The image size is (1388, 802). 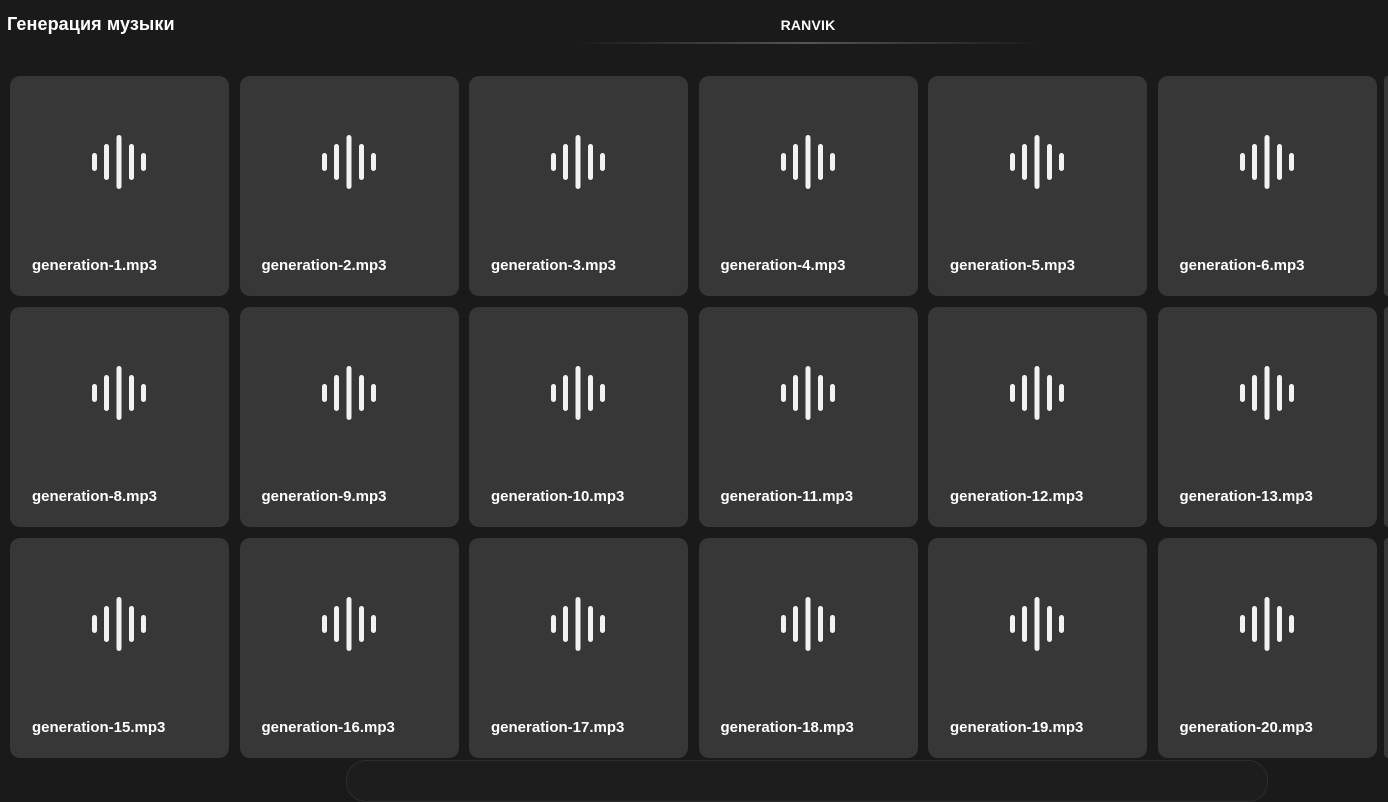 I want to click on generation-card: generation-2.mp3, so click(x=349, y=186).